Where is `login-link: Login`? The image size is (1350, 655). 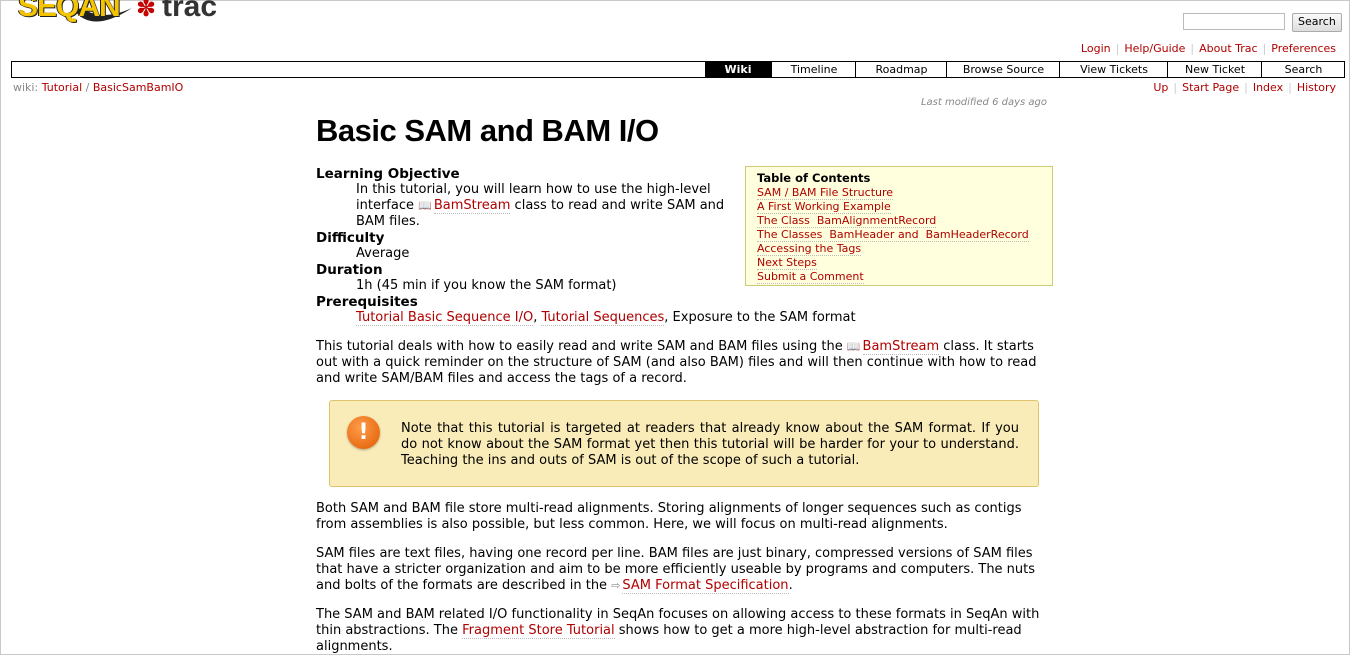 login-link: Login is located at coordinates (1096, 48).